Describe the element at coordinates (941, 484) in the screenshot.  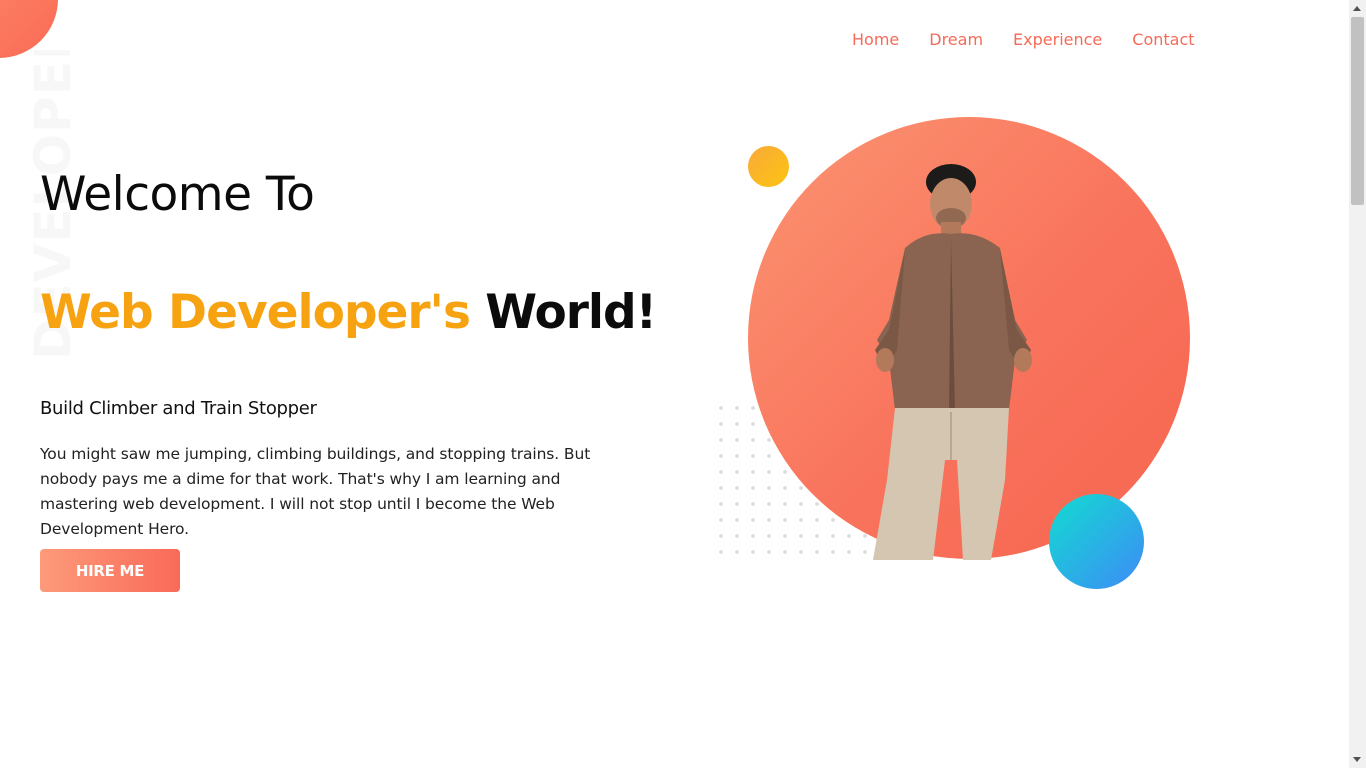
I see `person-pants` at that location.